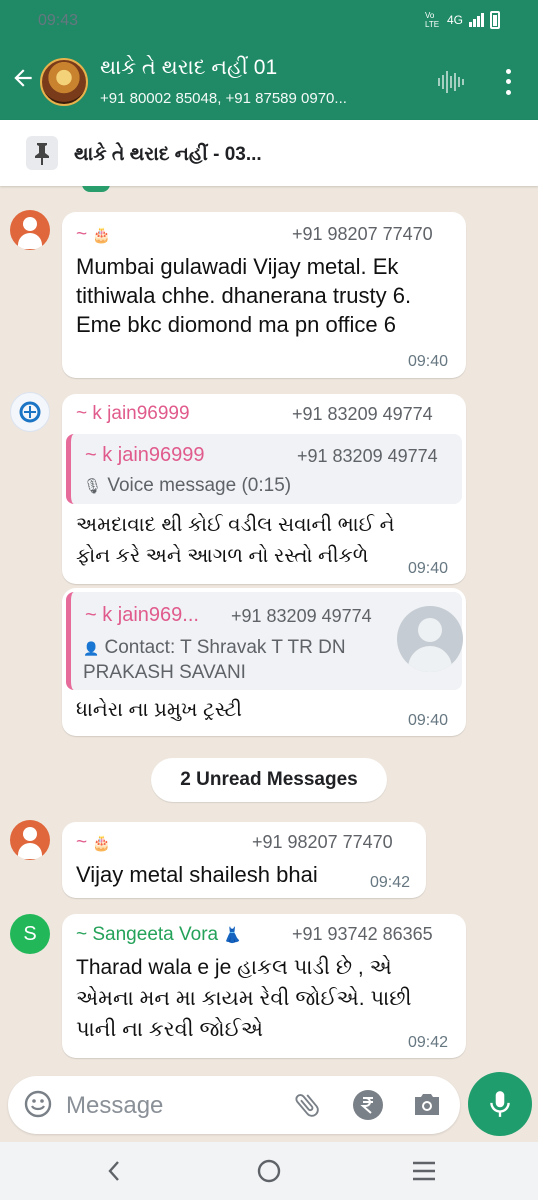 The image size is (538, 1200). Describe the element at coordinates (23, 82) in the screenshot. I see `back-arrow-icon` at that location.